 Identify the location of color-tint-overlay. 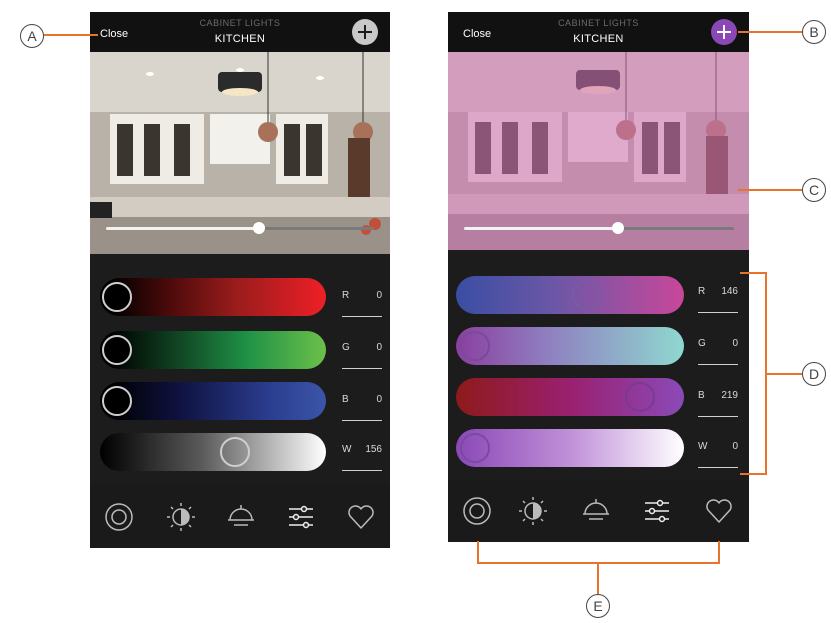
(598, 151).